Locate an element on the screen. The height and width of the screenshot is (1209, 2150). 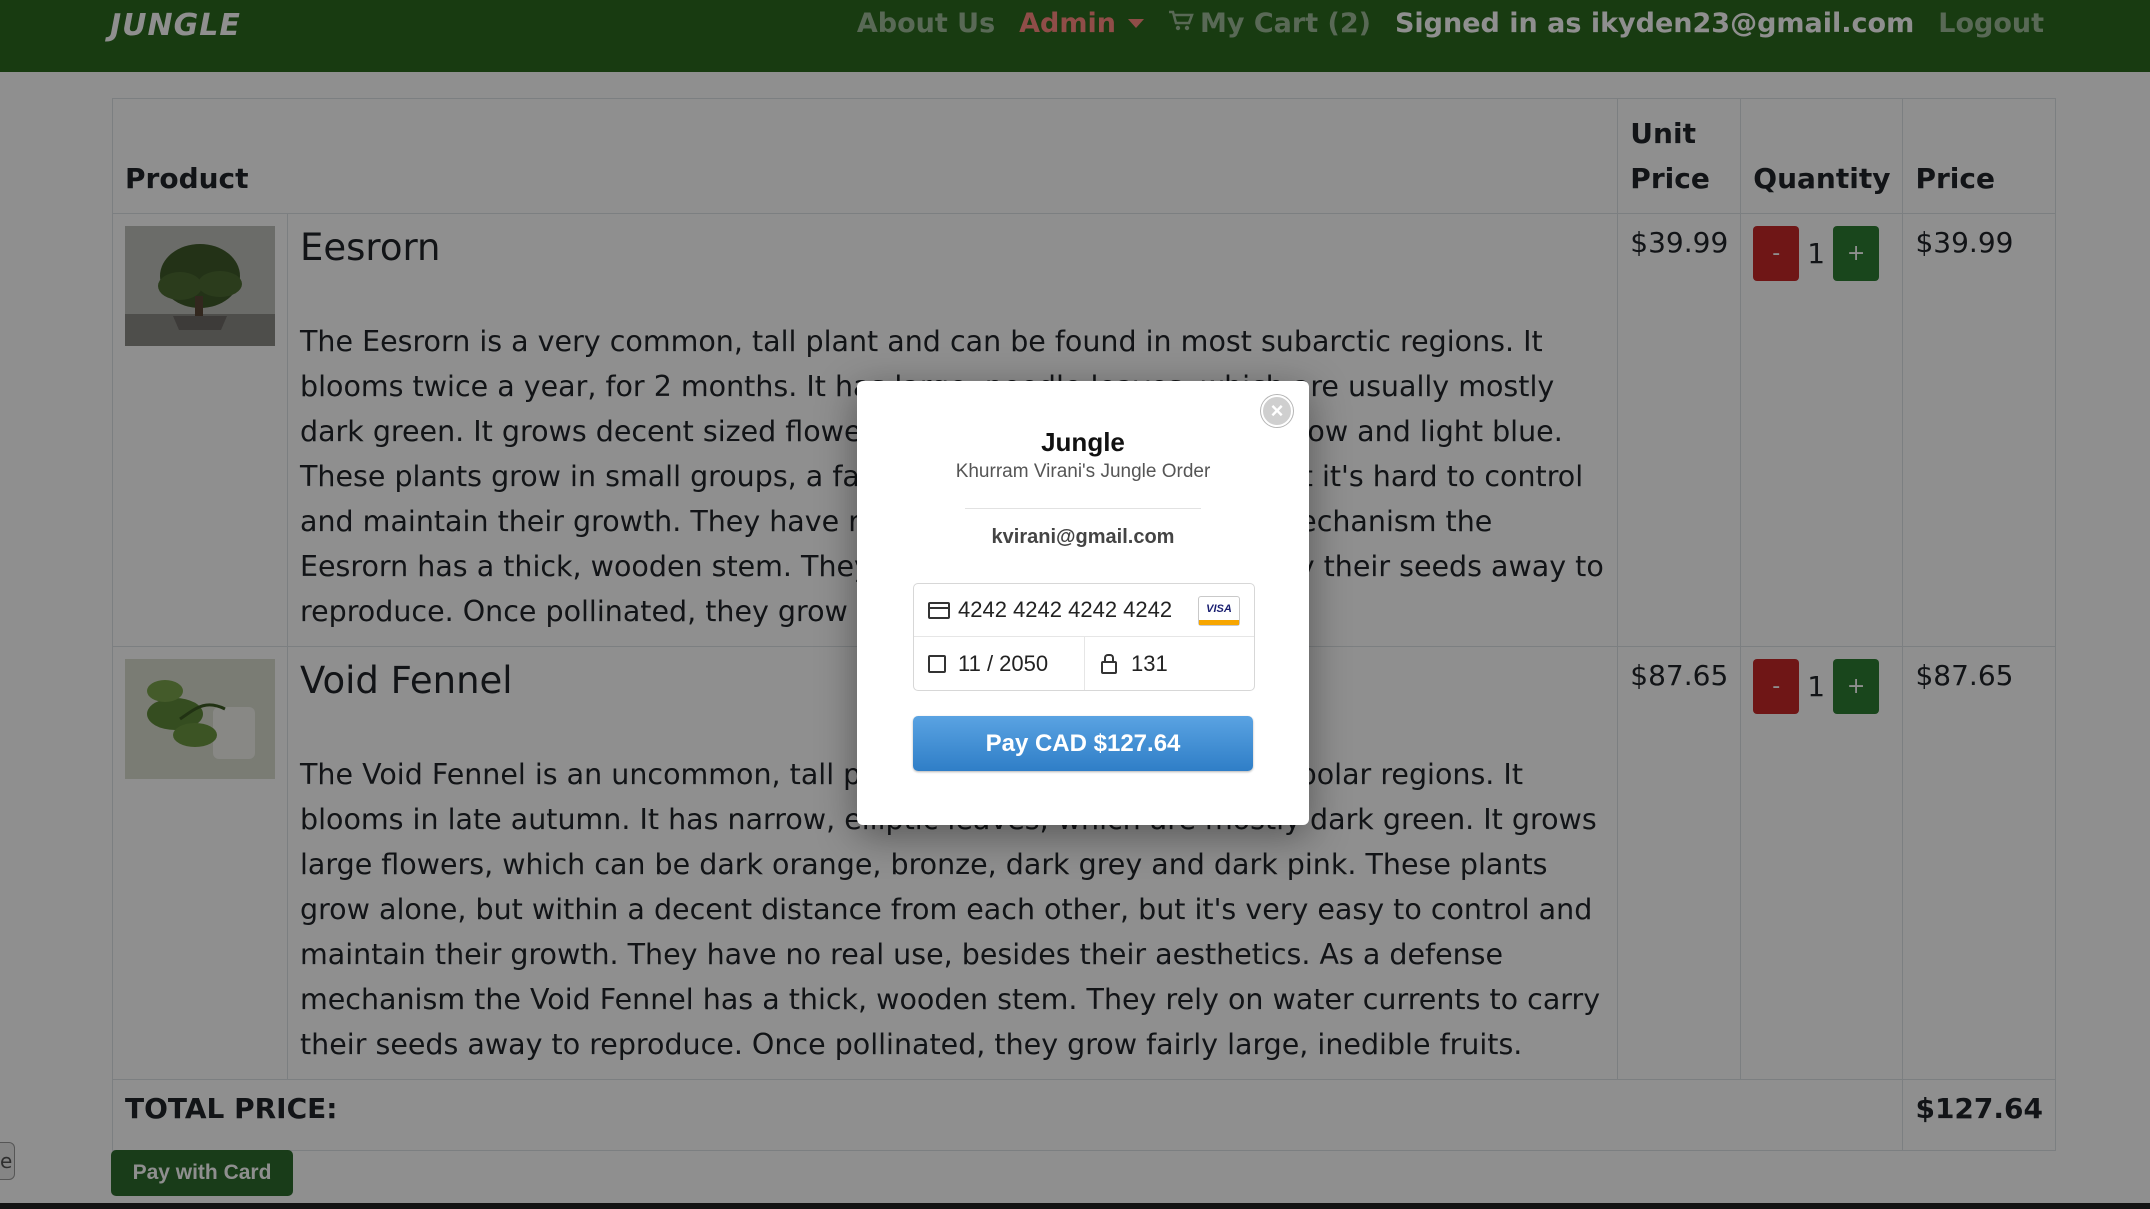
modal-title: Jungle is located at coordinates (1083, 442).